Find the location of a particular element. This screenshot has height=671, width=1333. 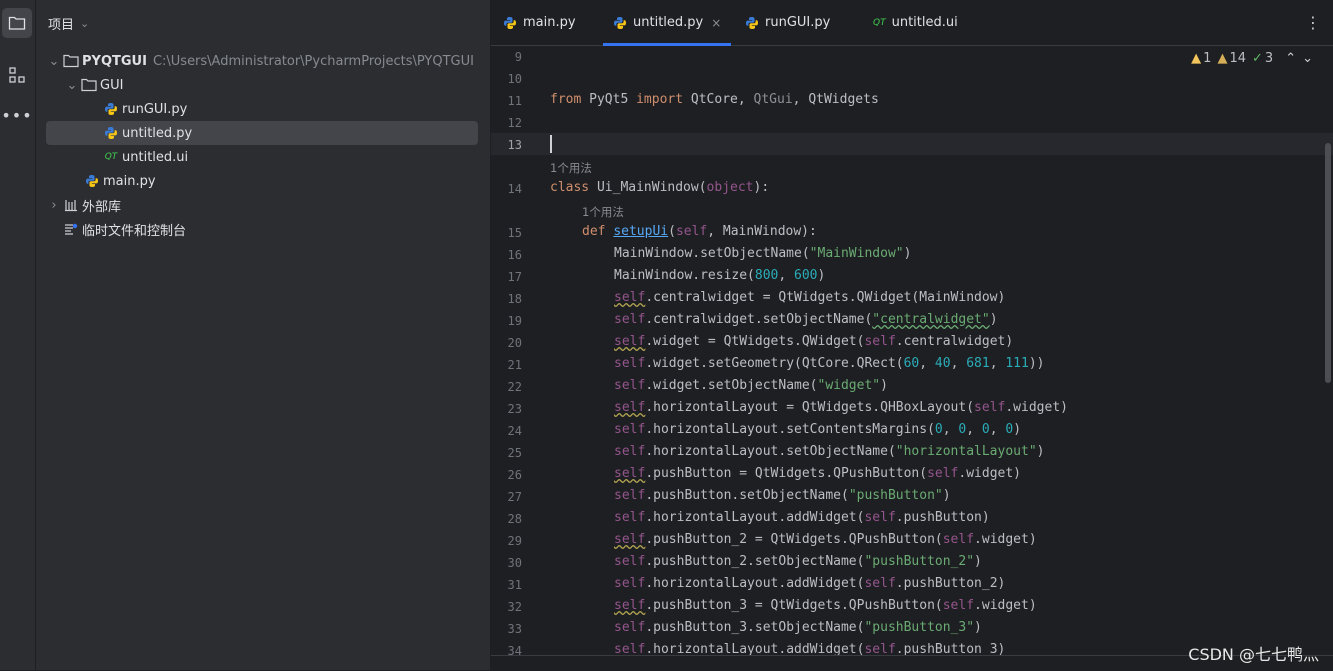

code-token: 0 is located at coordinates (1009, 429).